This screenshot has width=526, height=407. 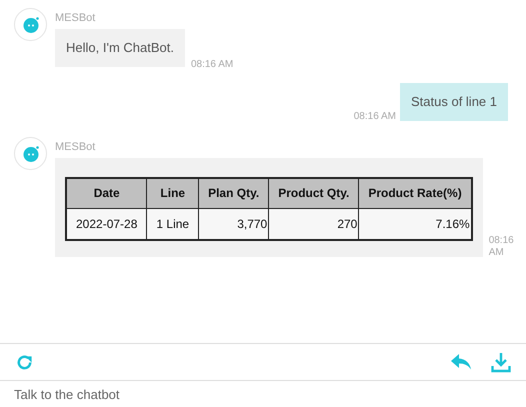 What do you see at coordinates (233, 224) in the screenshot?
I see `table-cell: 3,770` at bounding box center [233, 224].